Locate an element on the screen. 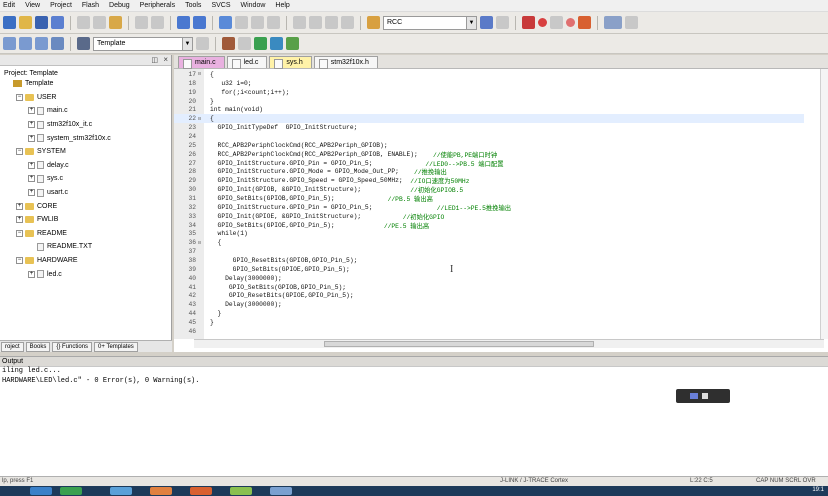  folder-icon is located at coordinates (161, 491).